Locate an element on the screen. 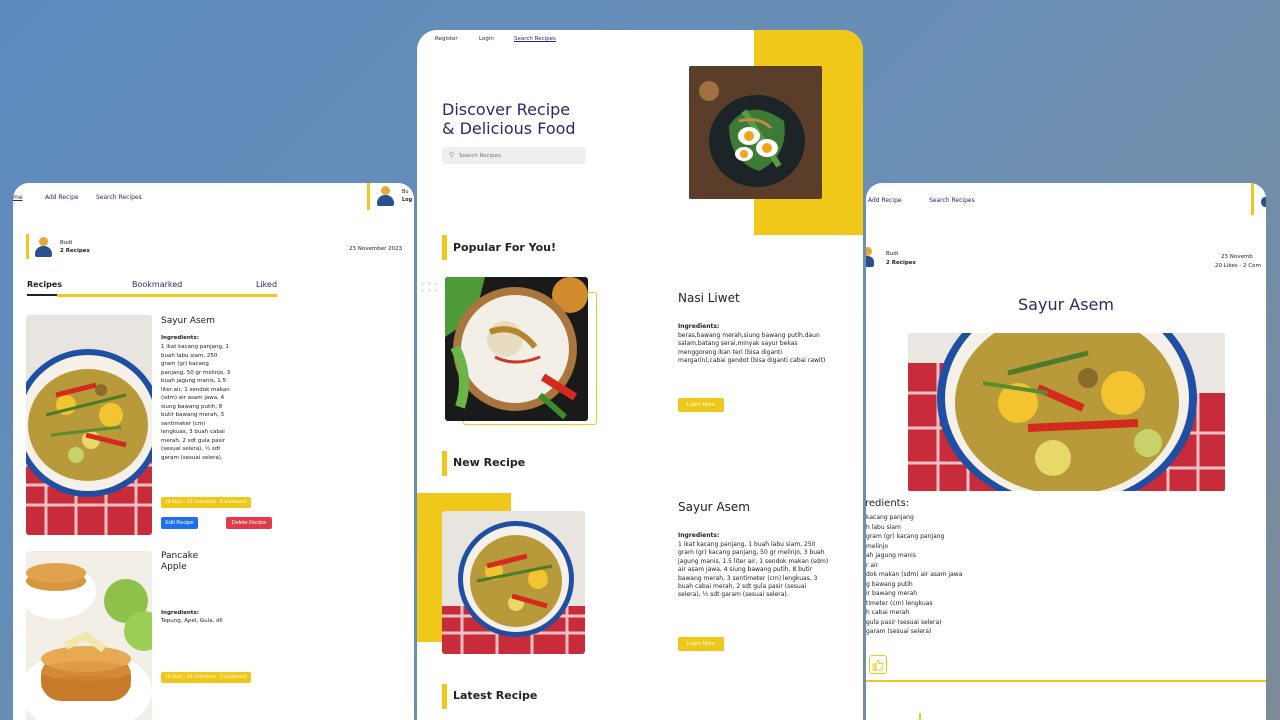 This screenshot has width=1280, height=720. ingredients-label: redients: is located at coordinates (888, 503).